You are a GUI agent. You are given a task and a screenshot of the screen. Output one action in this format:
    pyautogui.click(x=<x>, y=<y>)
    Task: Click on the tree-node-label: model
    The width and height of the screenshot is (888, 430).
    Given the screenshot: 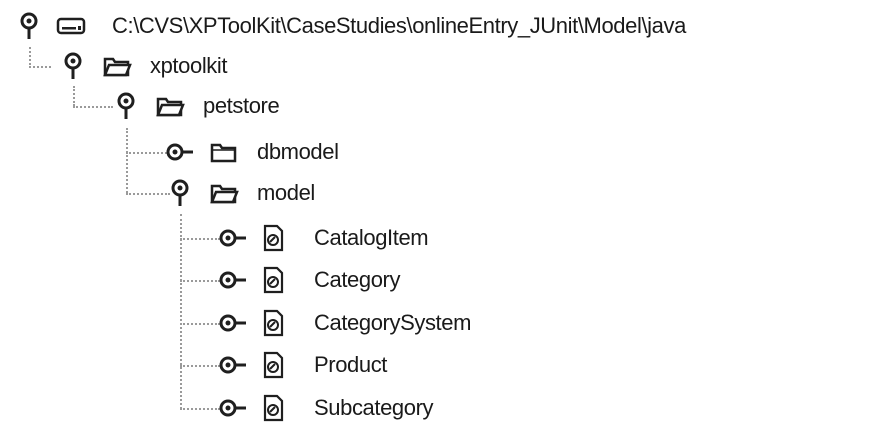 What is the action you would take?
    pyautogui.click(x=286, y=192)
    